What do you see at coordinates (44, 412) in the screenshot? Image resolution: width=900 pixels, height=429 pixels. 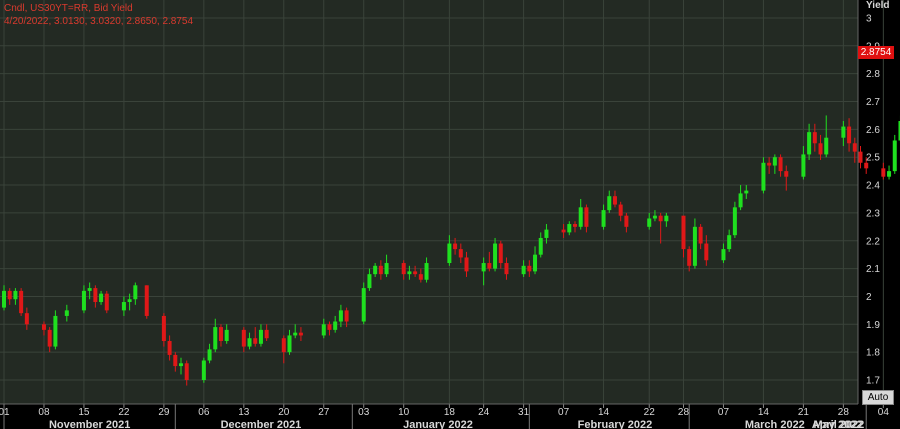 I see `x-tick-label: 08` at bounding box center [44, 412].